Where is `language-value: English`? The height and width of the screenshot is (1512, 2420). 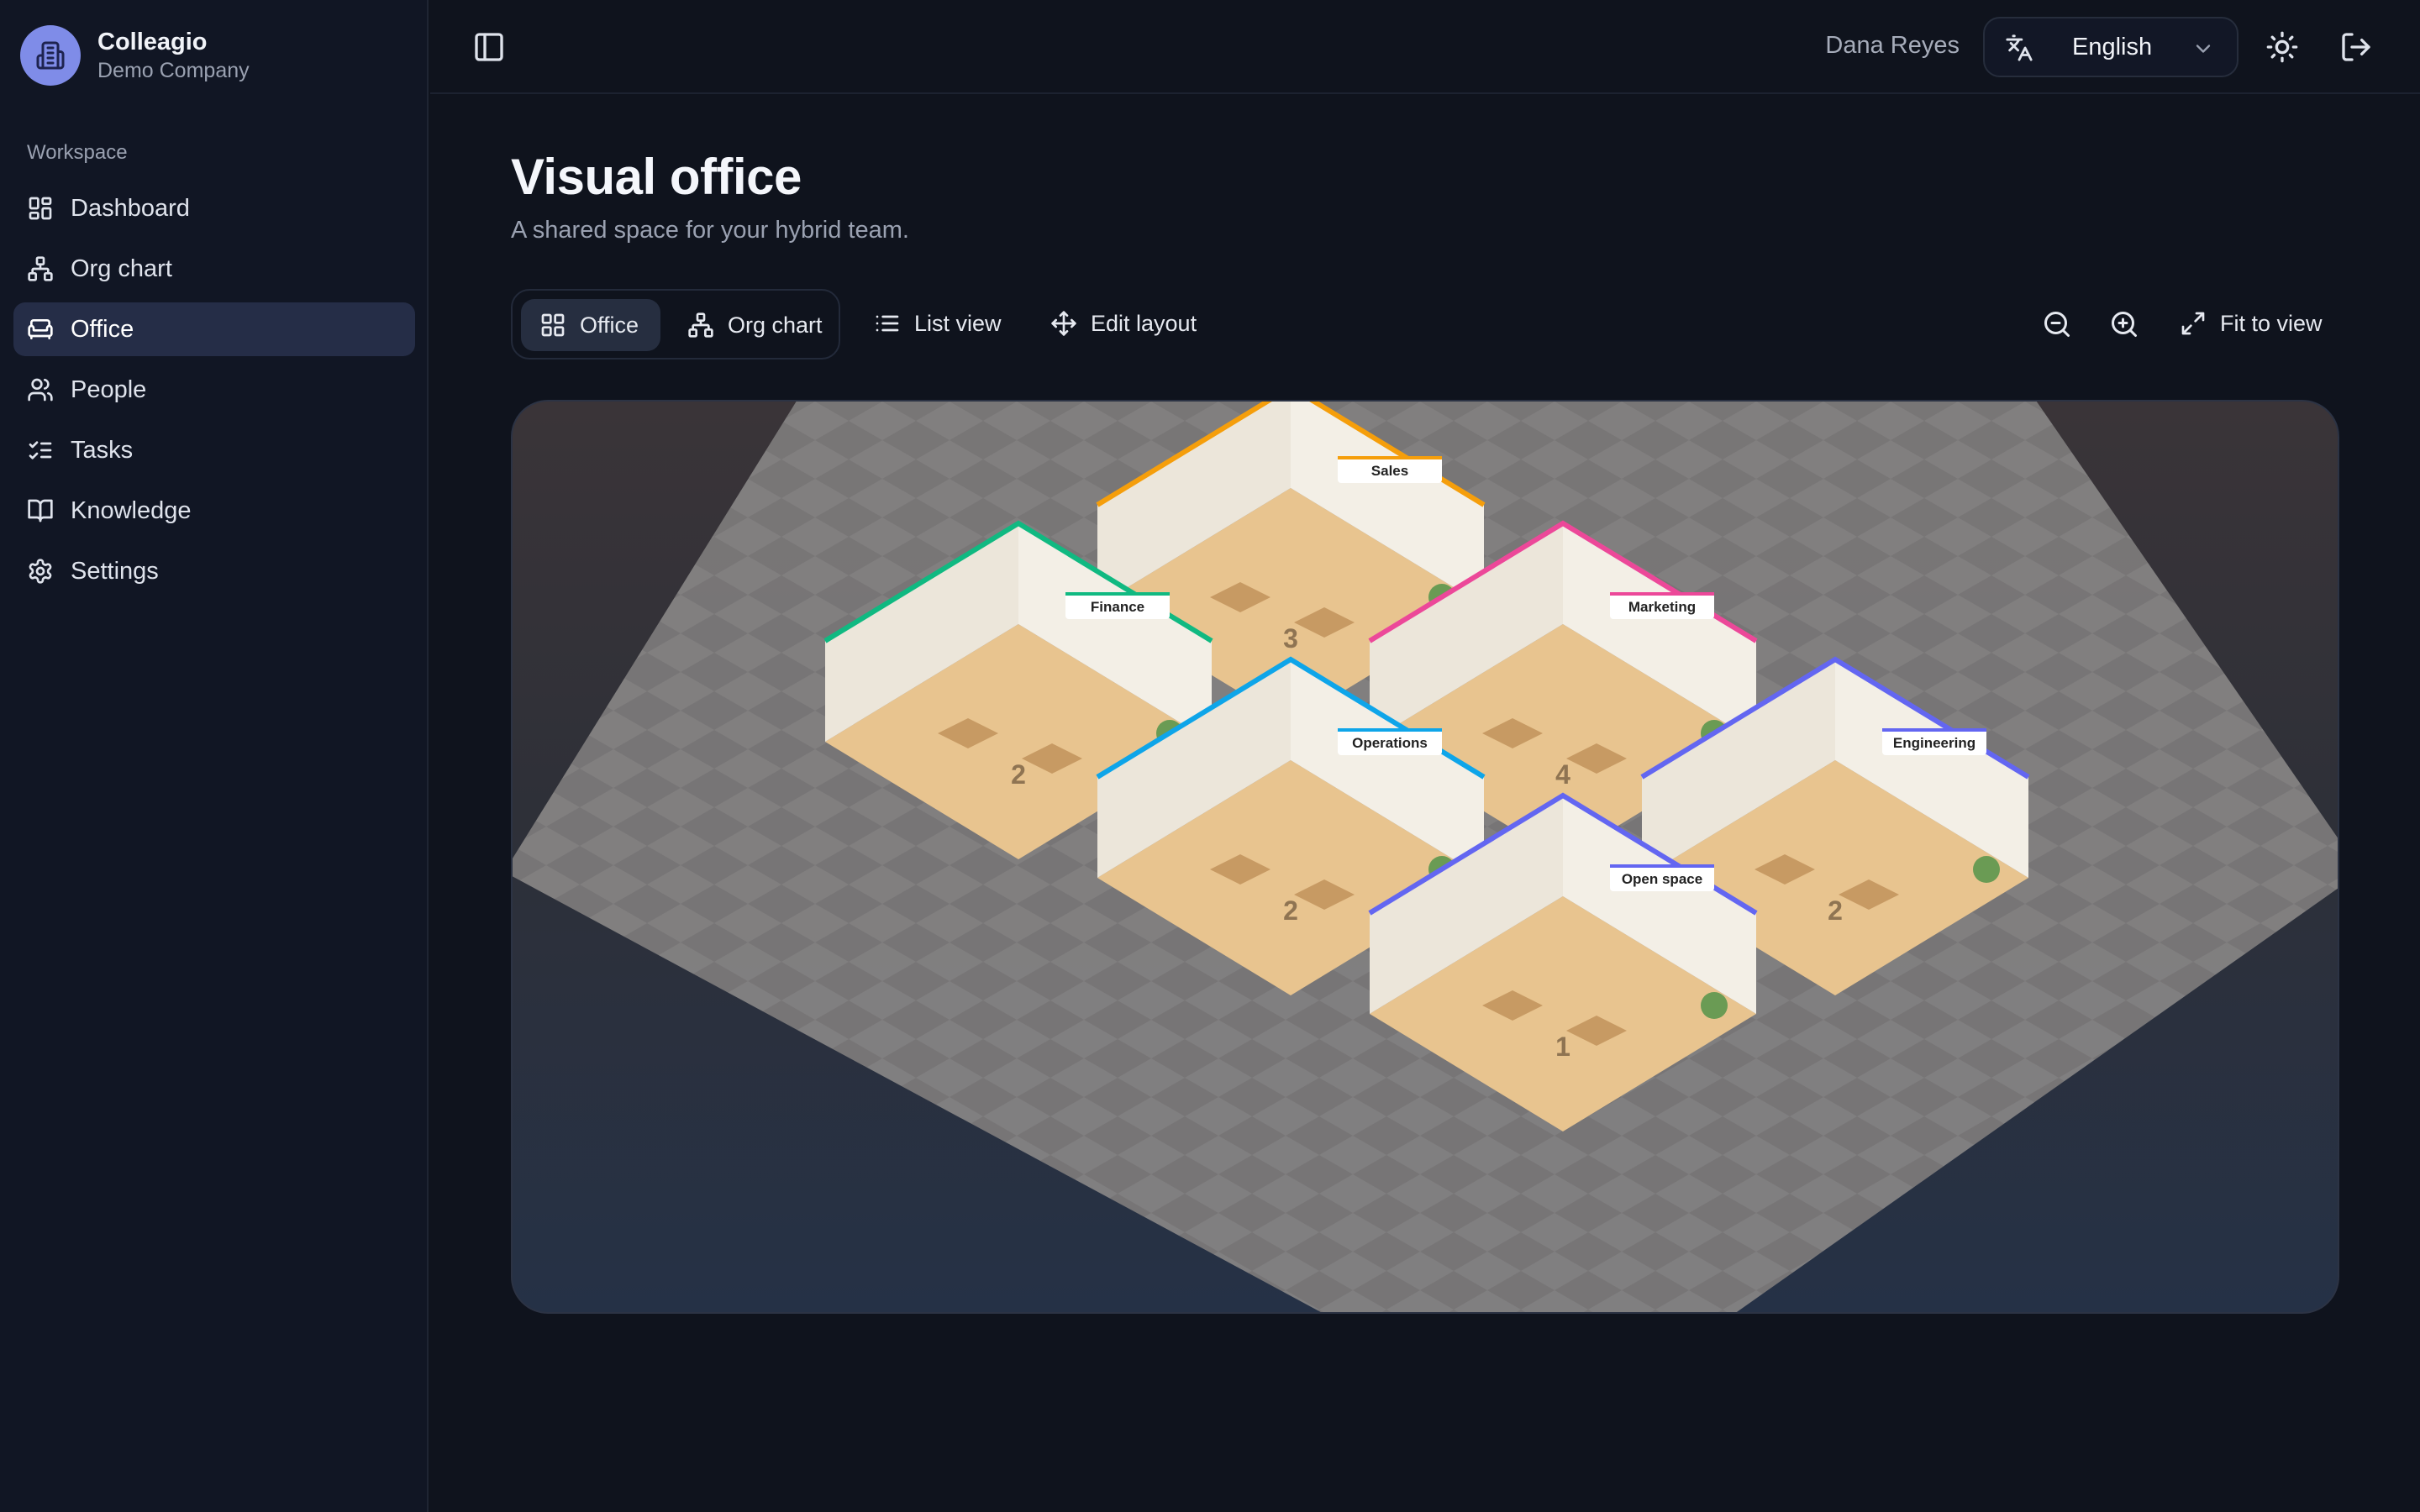
language-value: English is located at coordinates (2112, 47).